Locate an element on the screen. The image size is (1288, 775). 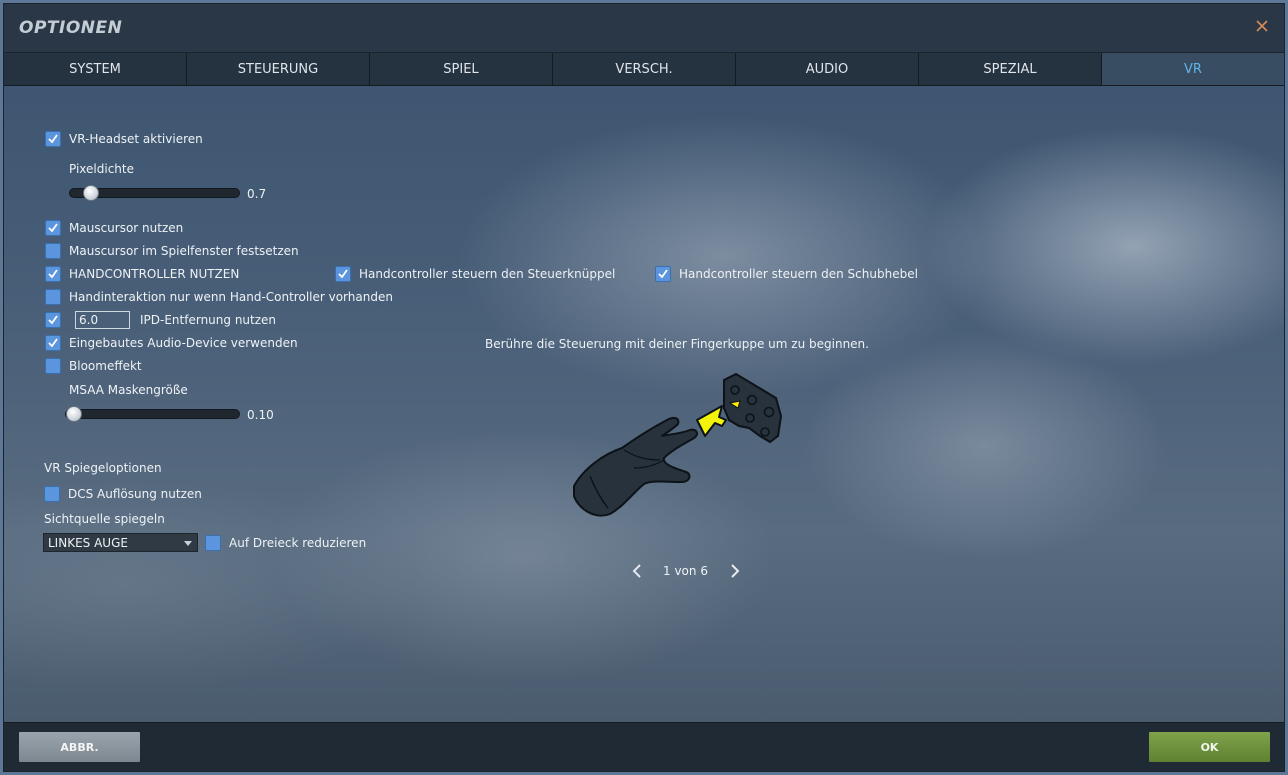
dcs-resolution-label: DCS Auflösung nutzen is located at coordinates (135, 494).